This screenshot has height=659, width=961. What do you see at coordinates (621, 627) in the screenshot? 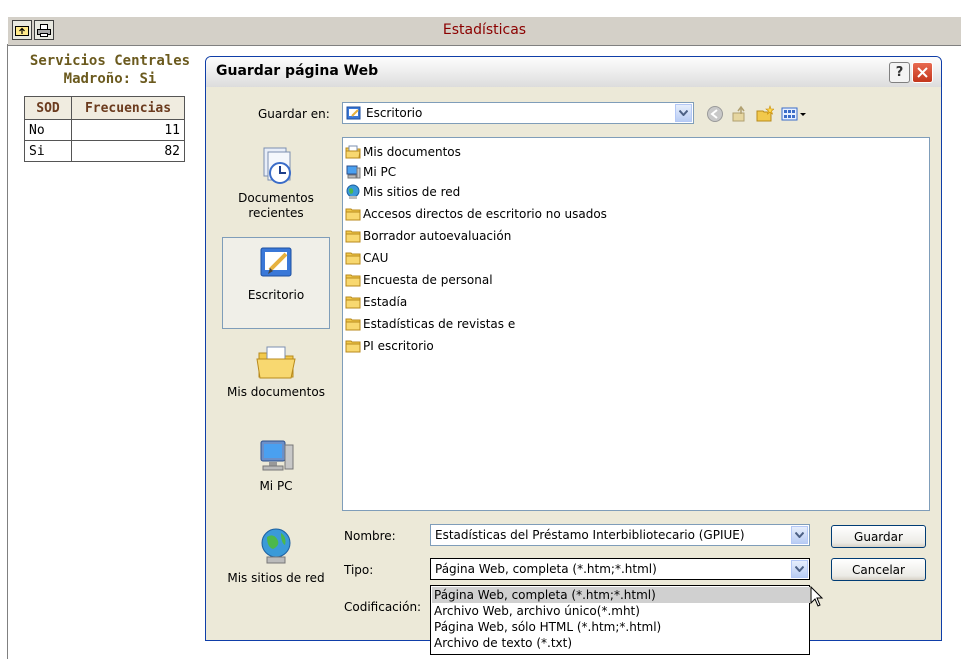
I see `file-type-option: Página Web, sólo HTML (*.htm;*.html)` at bounding box center [621, 627].